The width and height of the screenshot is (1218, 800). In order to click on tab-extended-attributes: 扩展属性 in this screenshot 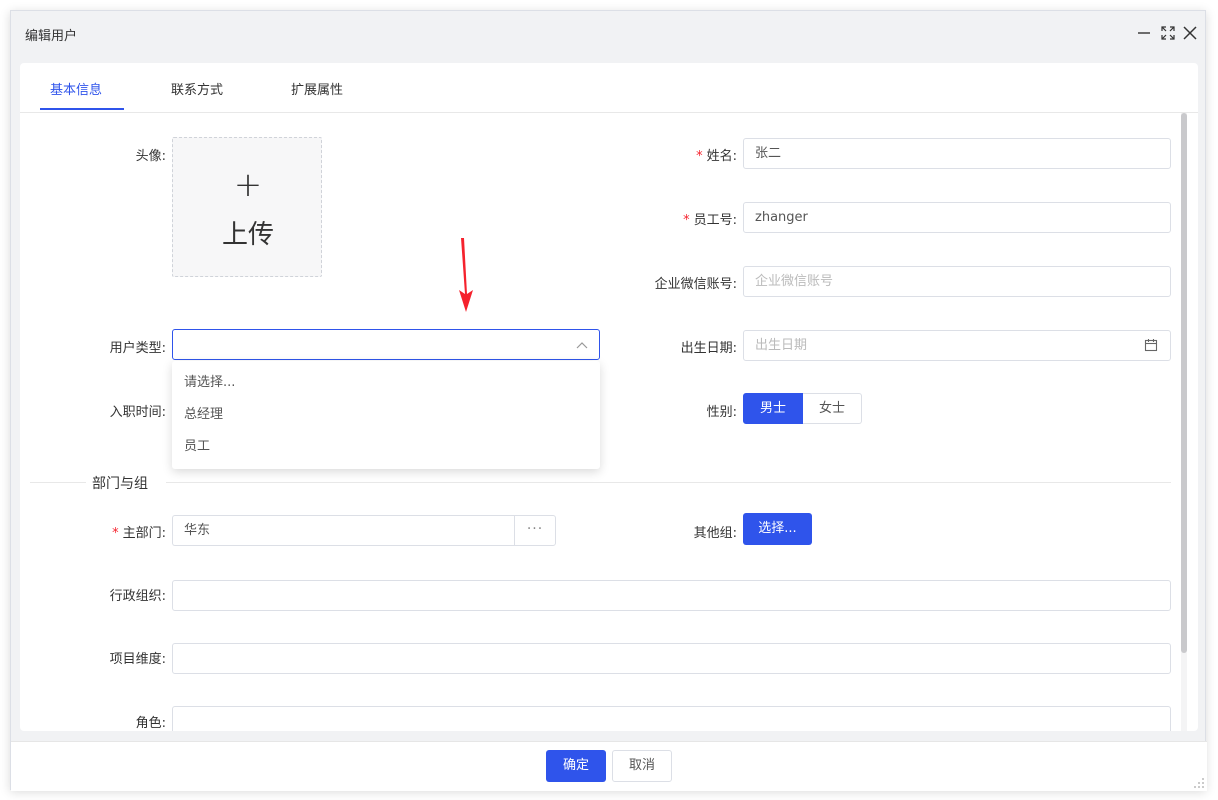, I will do `click(317, 88)`.